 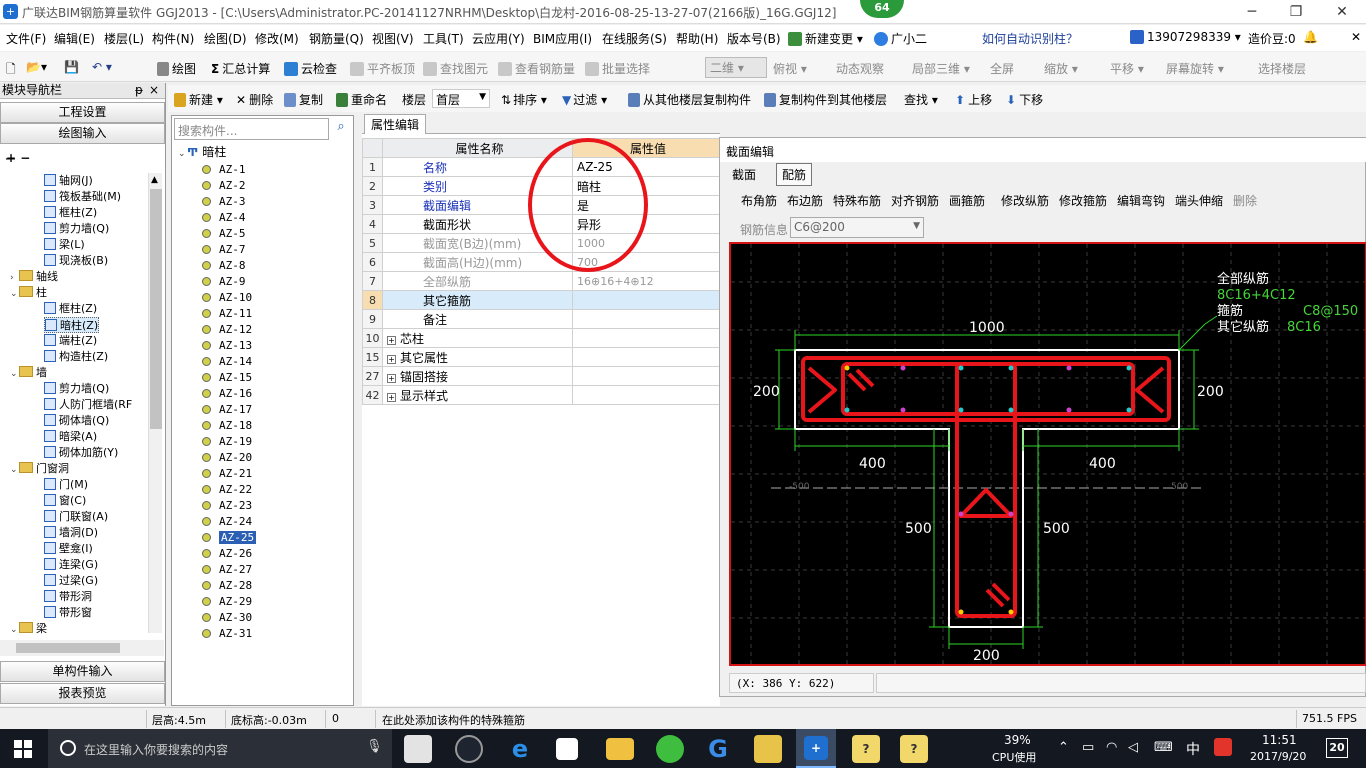 I want to click on component-item: AZ-28, so click(x=227, y=586).